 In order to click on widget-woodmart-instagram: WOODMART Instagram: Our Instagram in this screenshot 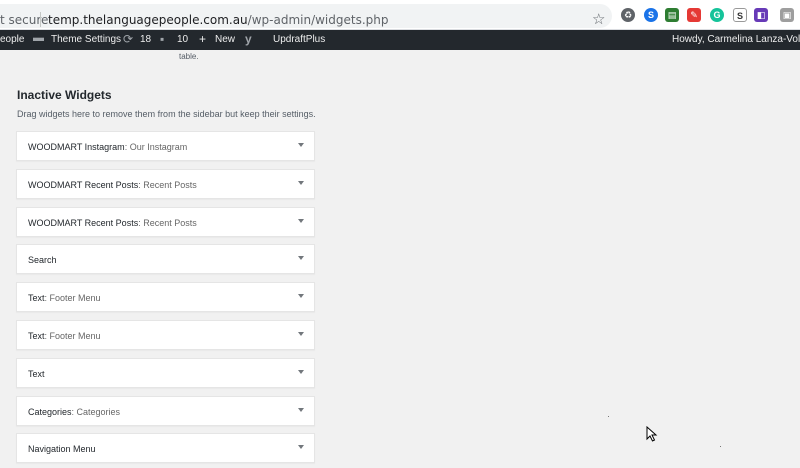, I will do `click(165, 146)`.